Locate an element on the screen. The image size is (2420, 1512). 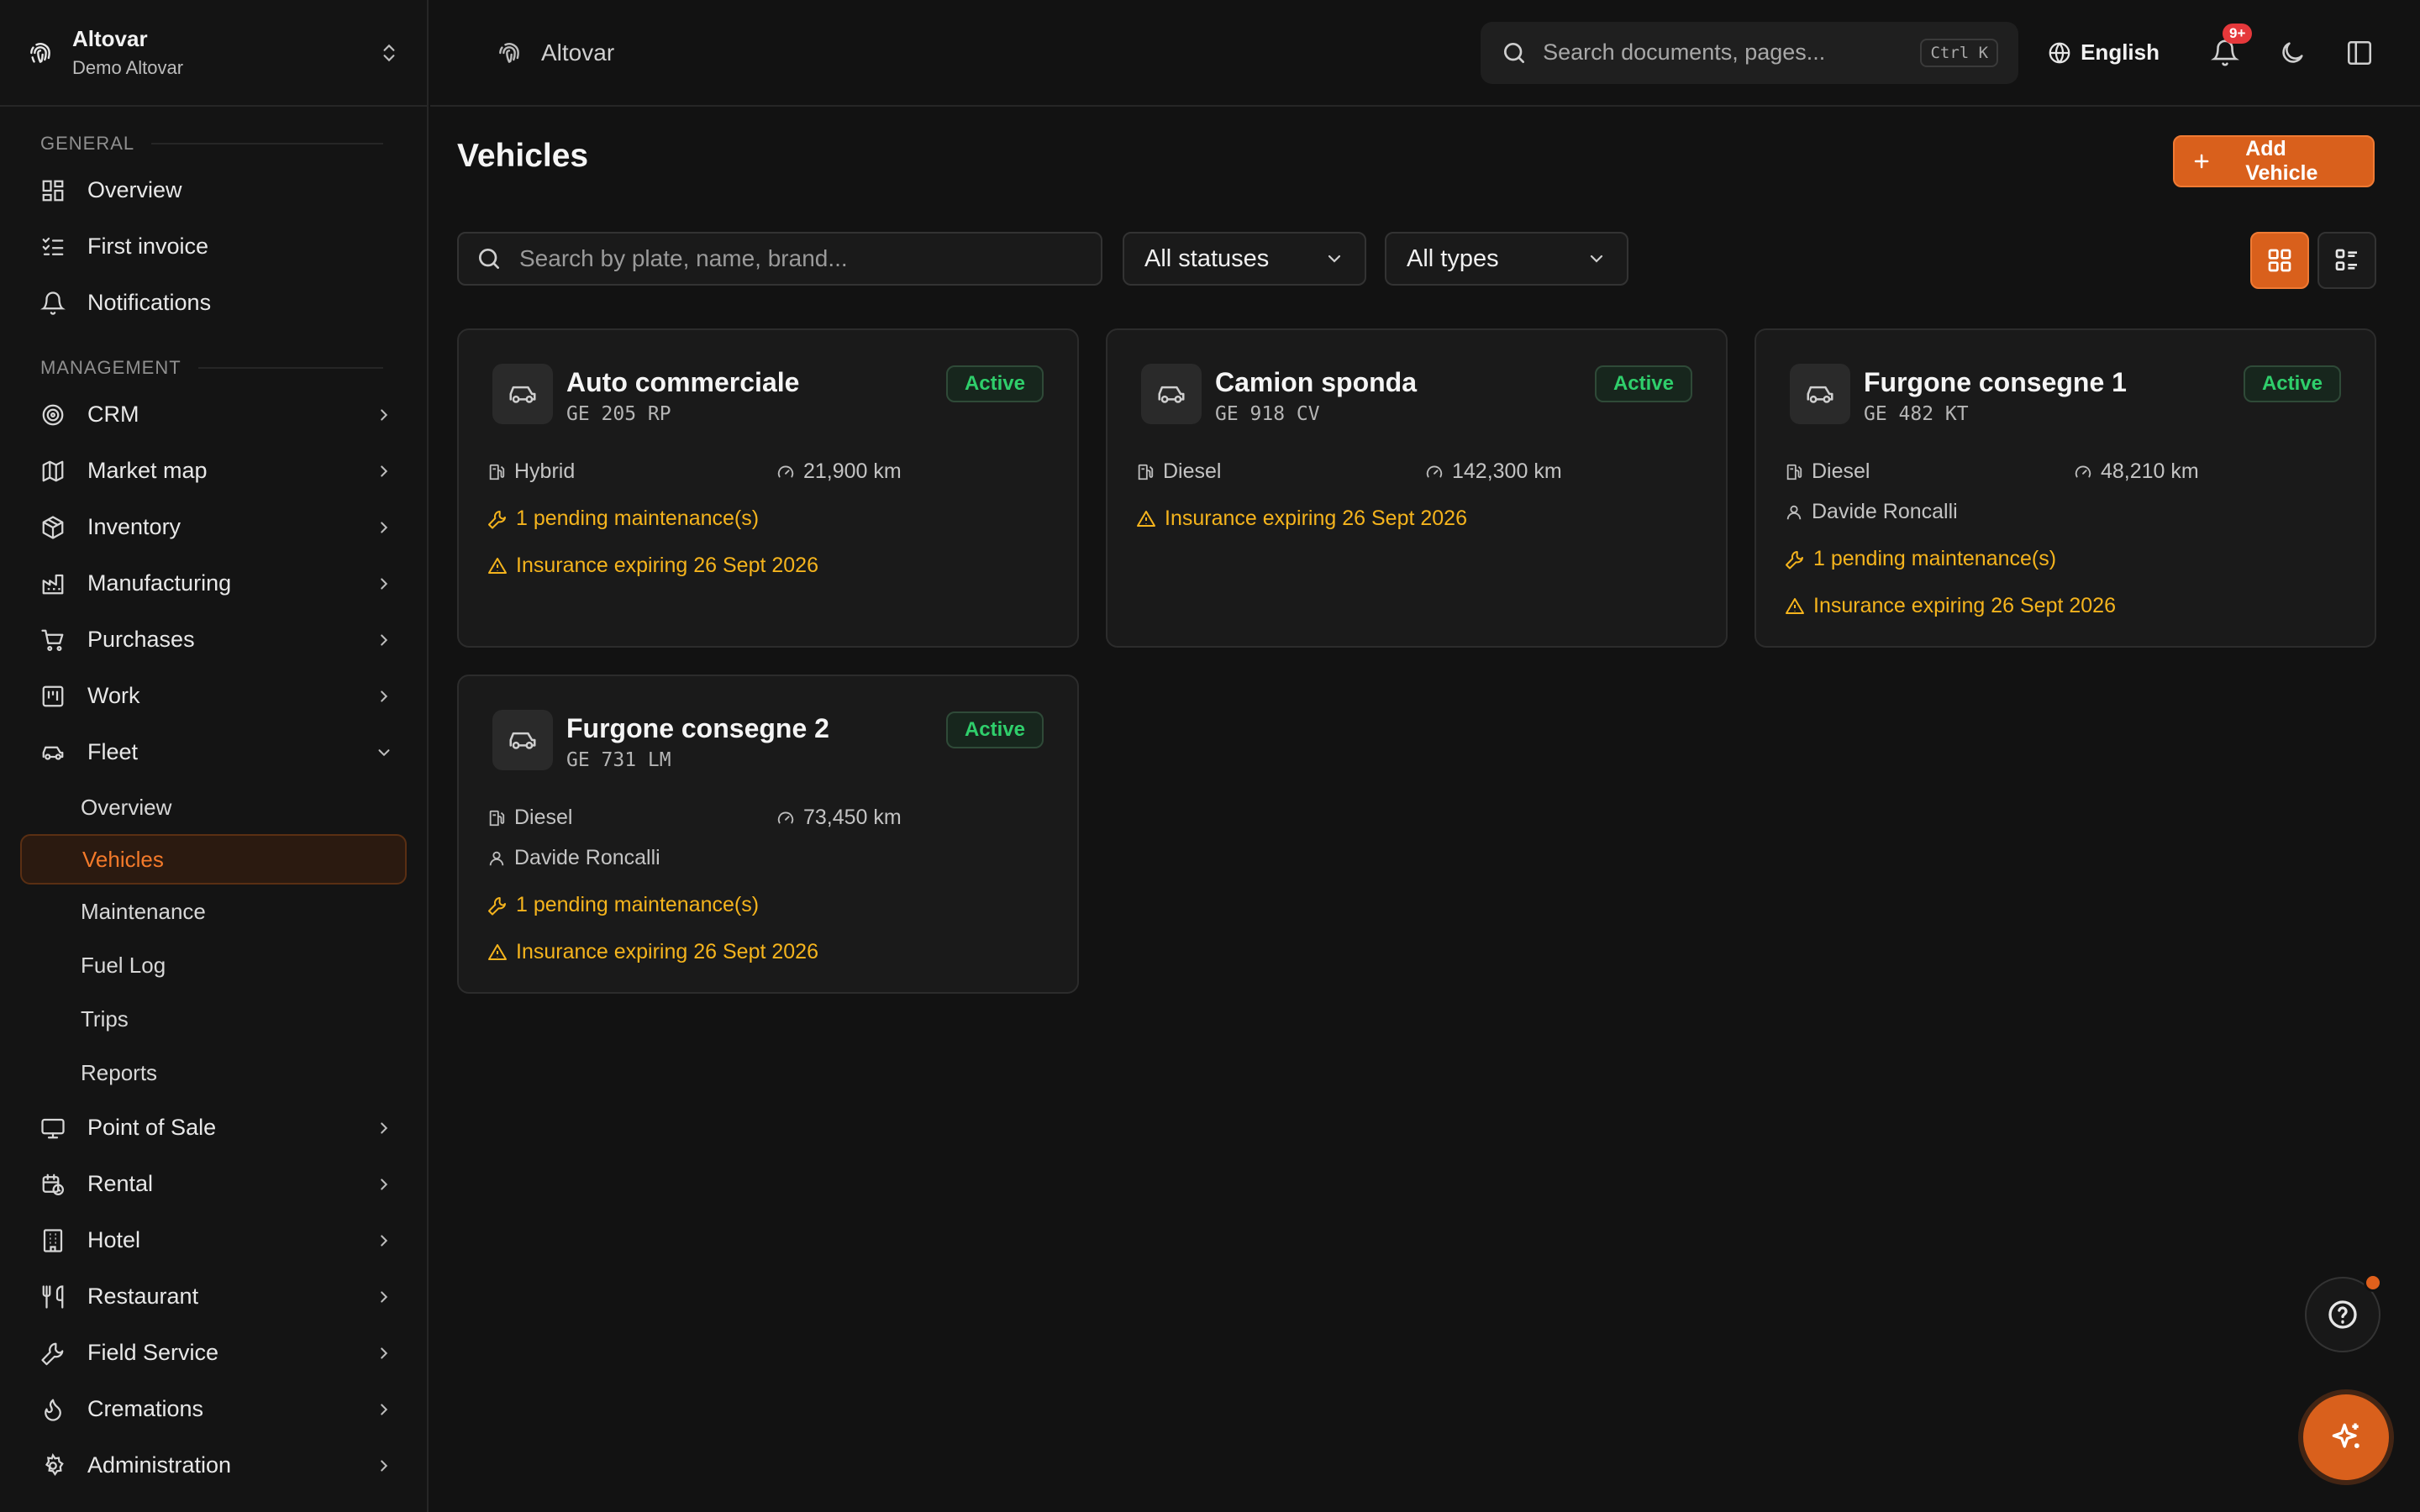
org-subtitle: Demo Altovar is located at coordinates (128, 67).